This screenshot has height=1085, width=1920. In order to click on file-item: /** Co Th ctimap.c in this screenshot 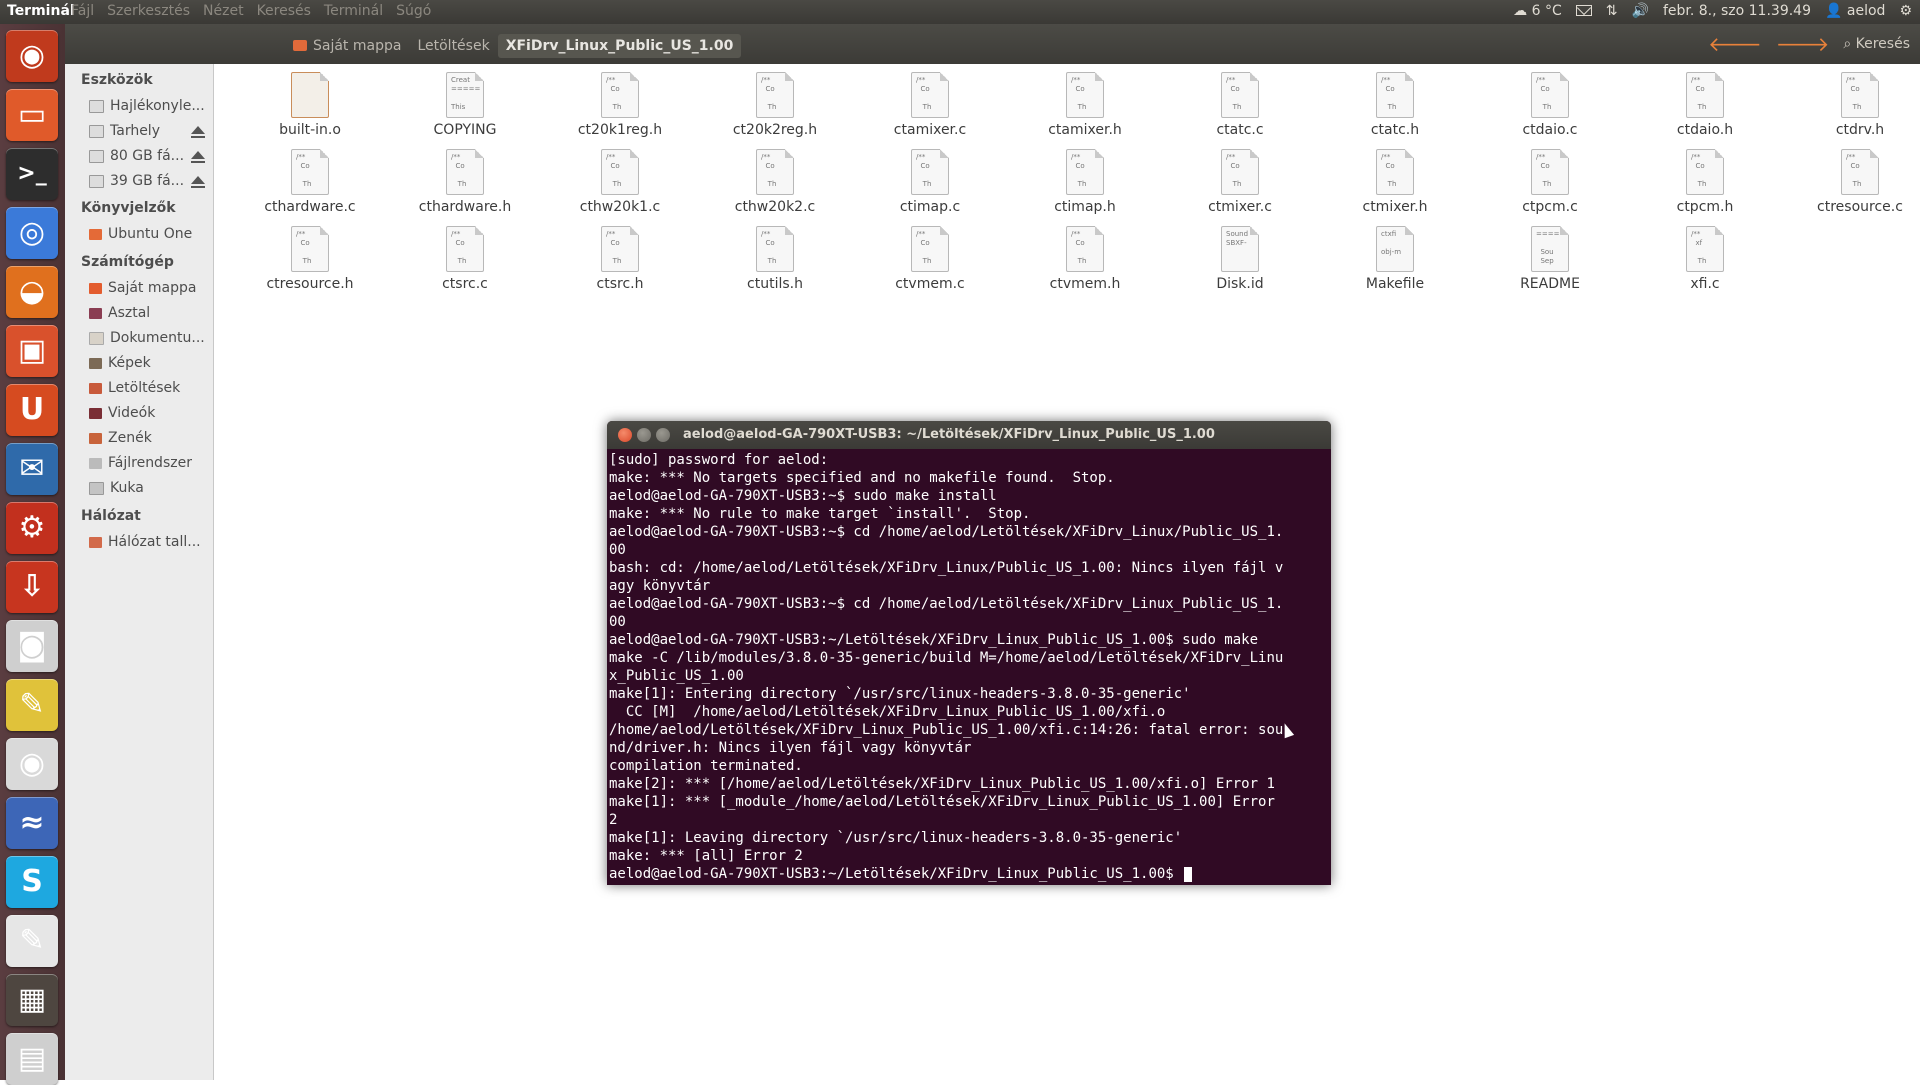, I will do `click(930, 178)`.